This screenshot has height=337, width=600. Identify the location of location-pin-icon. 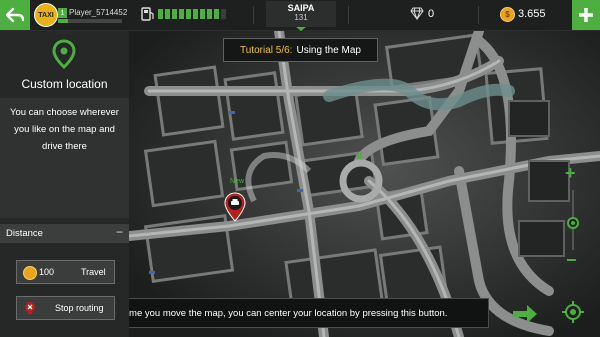
(64, 54).